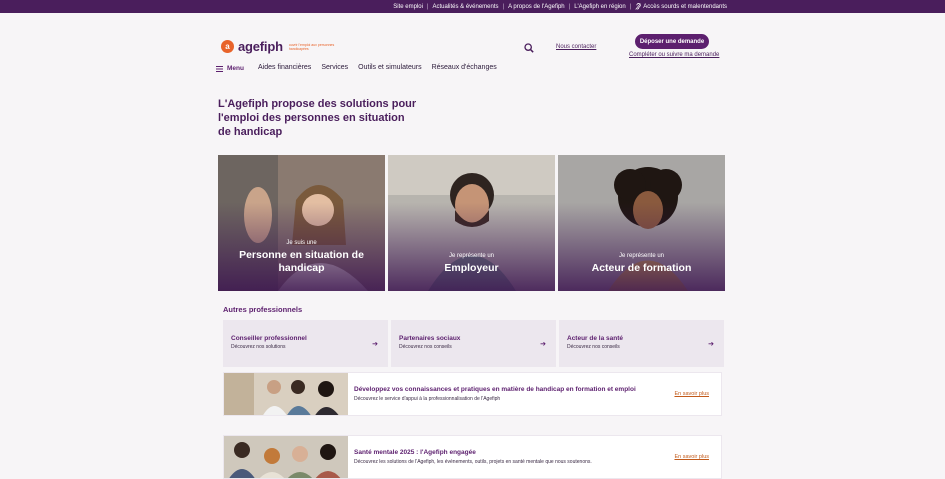  I want to click on team-photo, so click(286, 394).